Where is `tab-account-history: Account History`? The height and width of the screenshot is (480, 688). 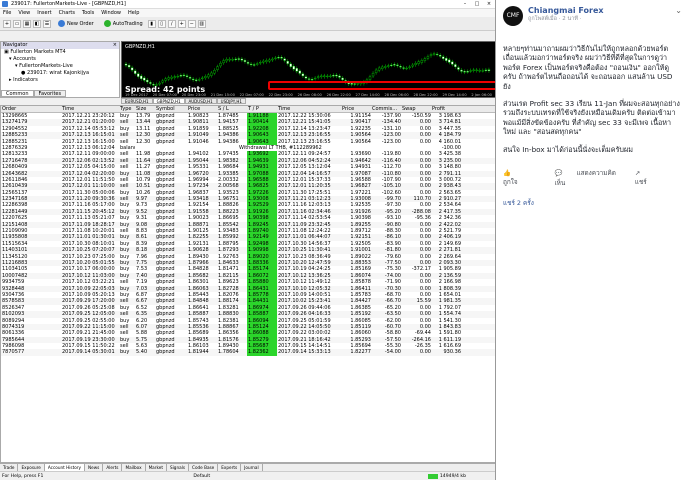
tab-account-history: Account History is located at coordinates (64, 467).